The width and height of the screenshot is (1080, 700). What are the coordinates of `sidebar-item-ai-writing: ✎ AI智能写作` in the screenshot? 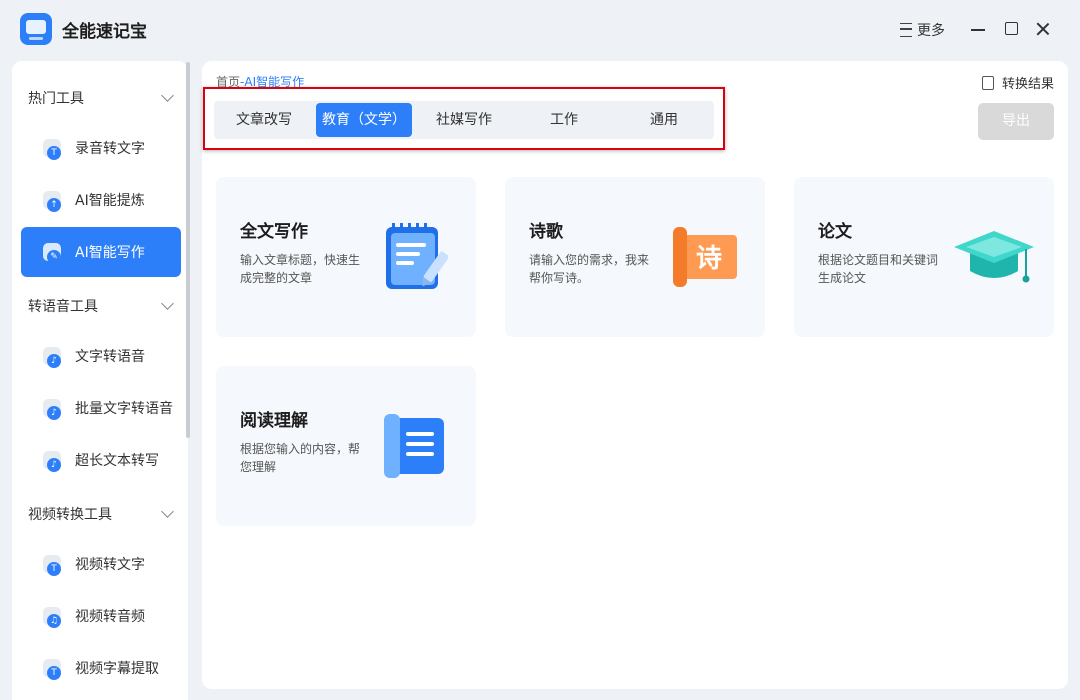 It's located at (101, 252).